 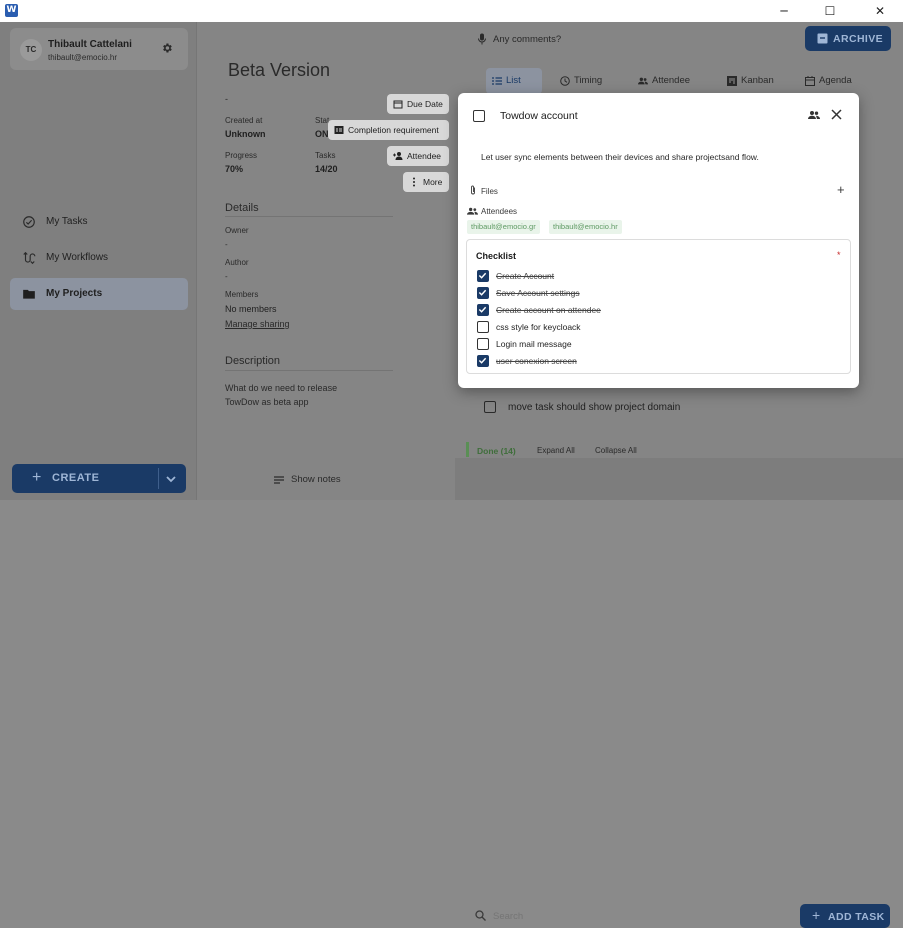 I want to click on notes-icon, so click(x=279, y=480).